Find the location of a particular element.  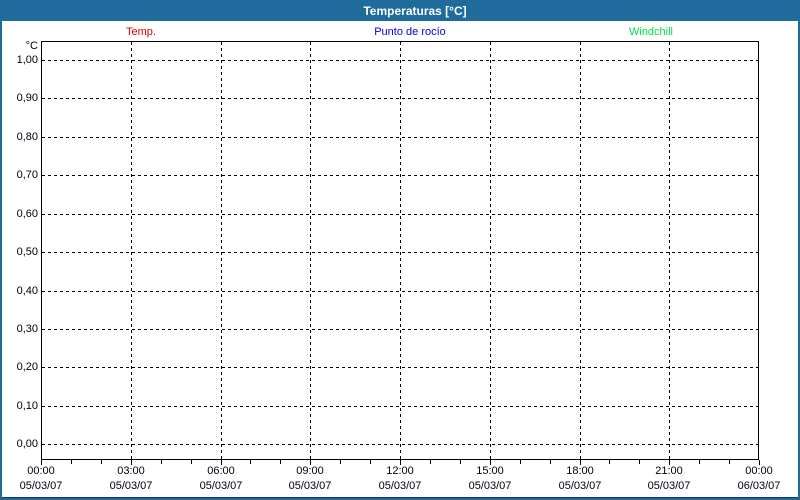

y-tick-label: 0,70 is located at coordinates (27, 174).